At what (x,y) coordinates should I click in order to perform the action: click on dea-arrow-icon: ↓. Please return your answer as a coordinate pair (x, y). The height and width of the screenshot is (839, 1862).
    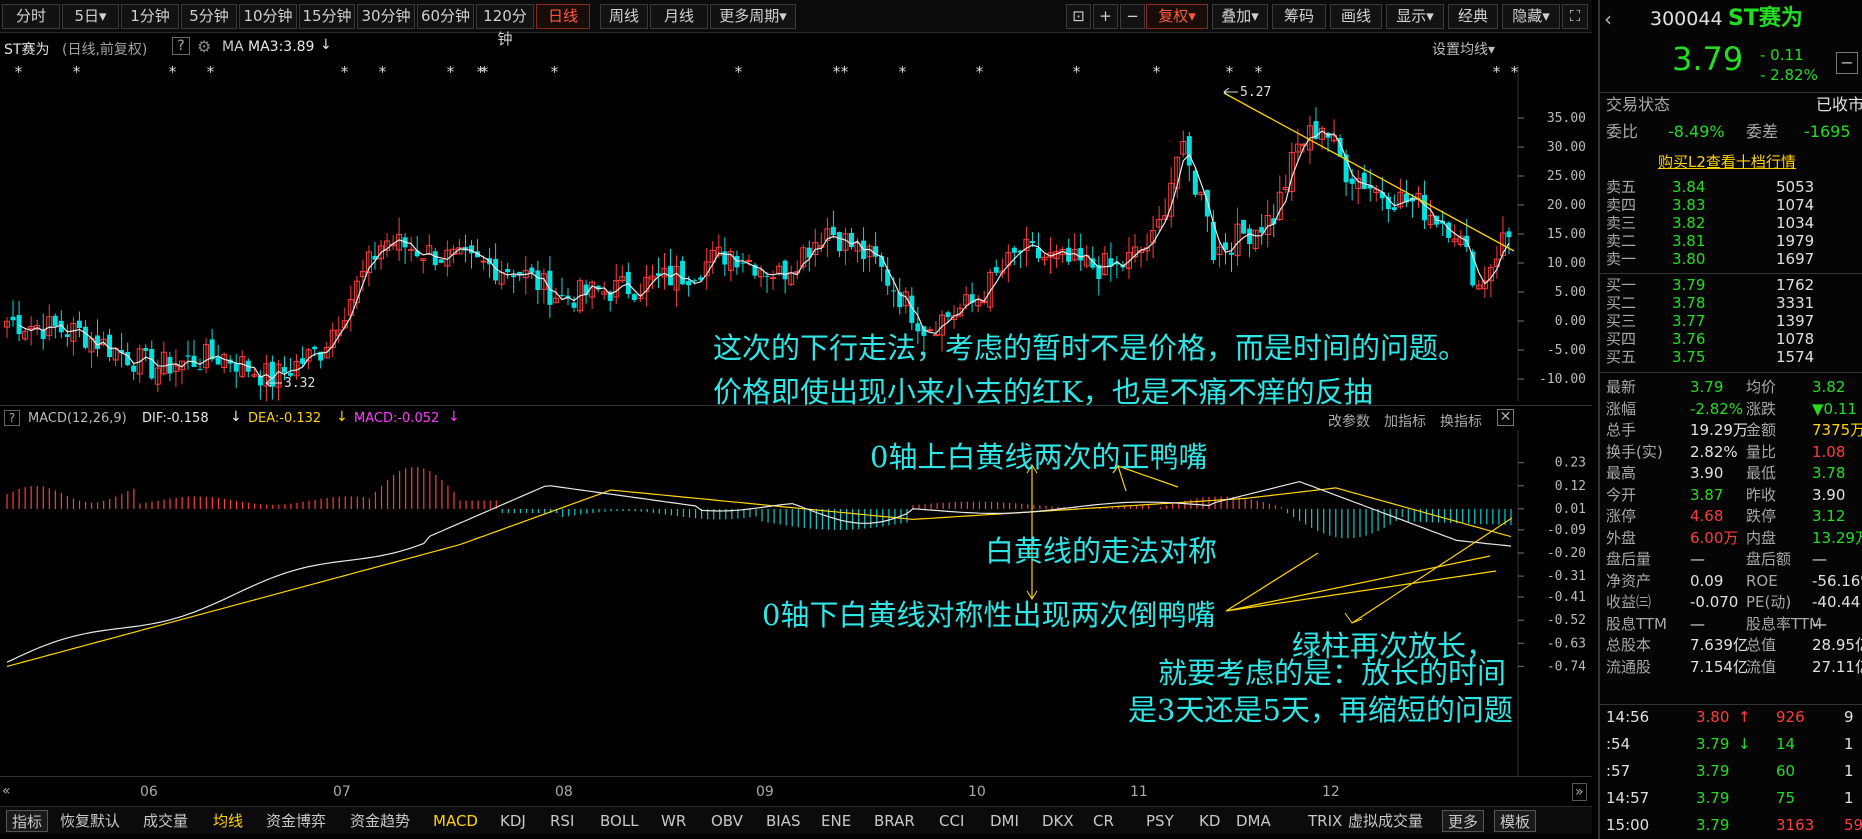
    Looking at the image, I should click on (342, 417).